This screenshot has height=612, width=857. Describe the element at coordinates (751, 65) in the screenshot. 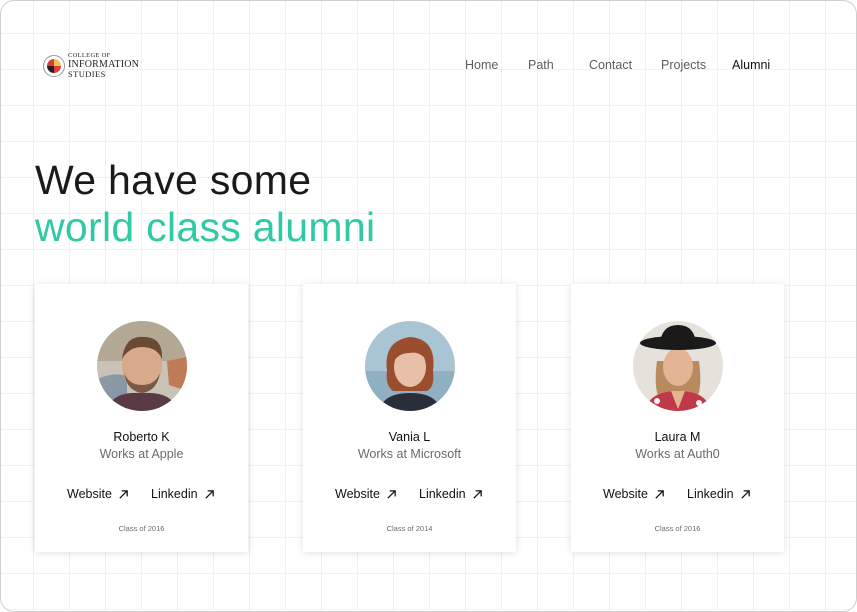

I see `nav-item-alumni: Alumni` at that location.